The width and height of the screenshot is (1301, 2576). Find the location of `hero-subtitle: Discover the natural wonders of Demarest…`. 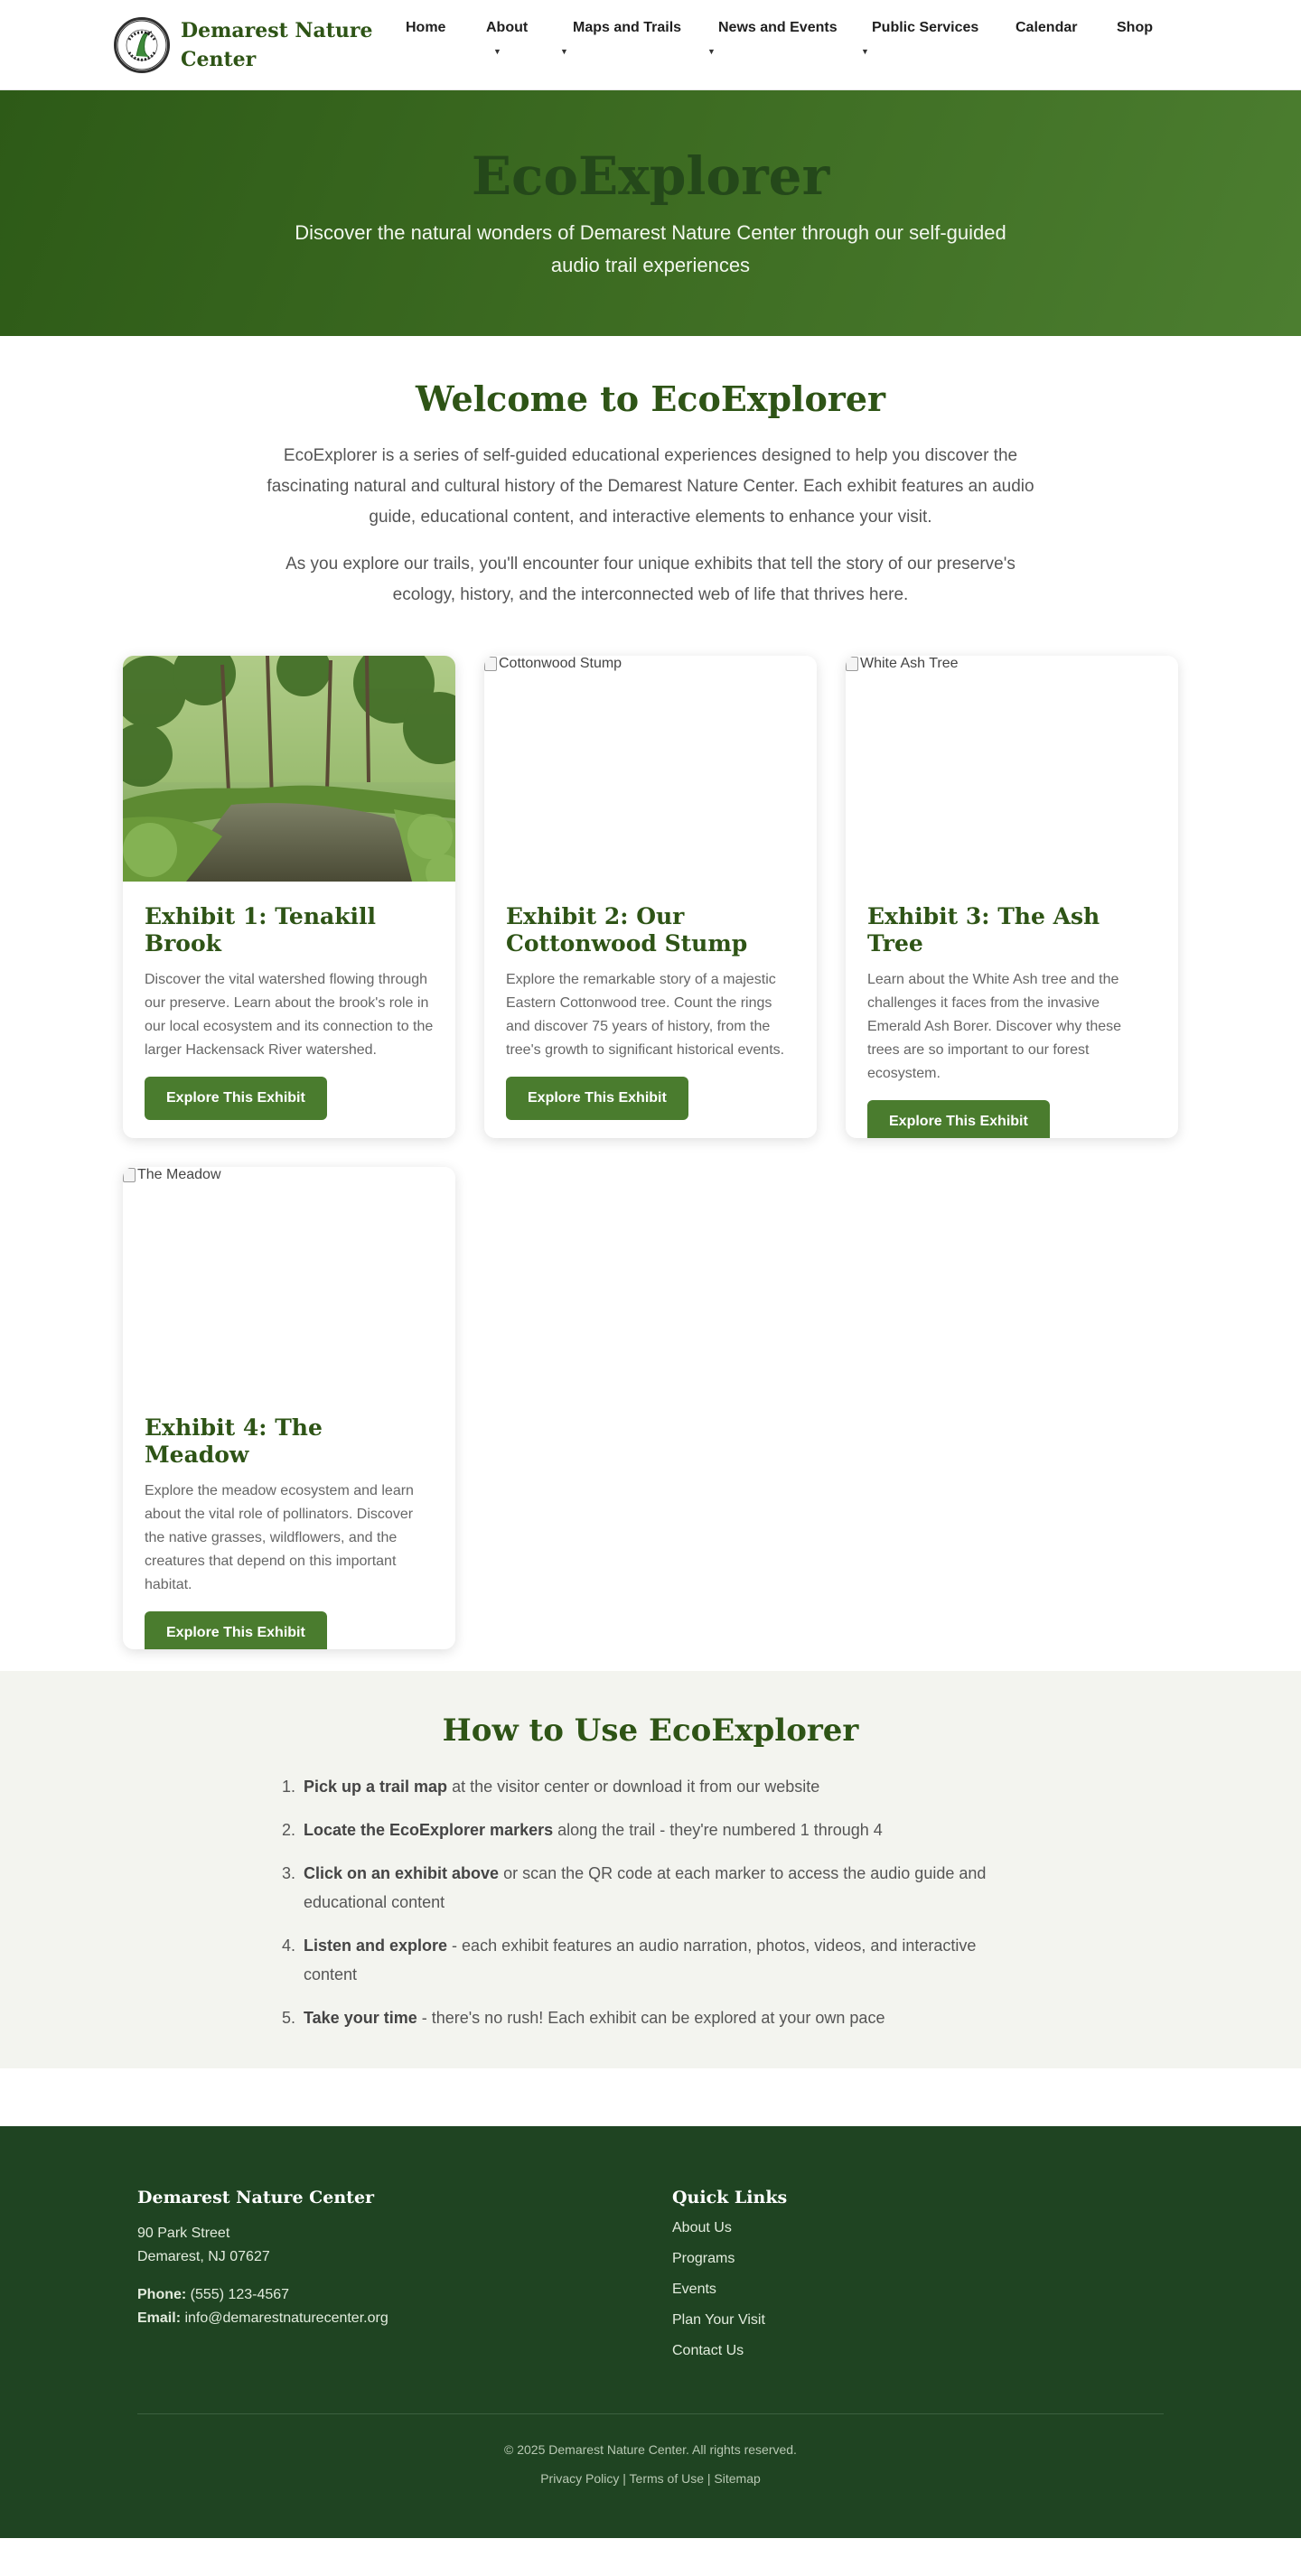

hero-subtitle: Discover the natural wonders of Demarest… is located at coordinates (650, 248).